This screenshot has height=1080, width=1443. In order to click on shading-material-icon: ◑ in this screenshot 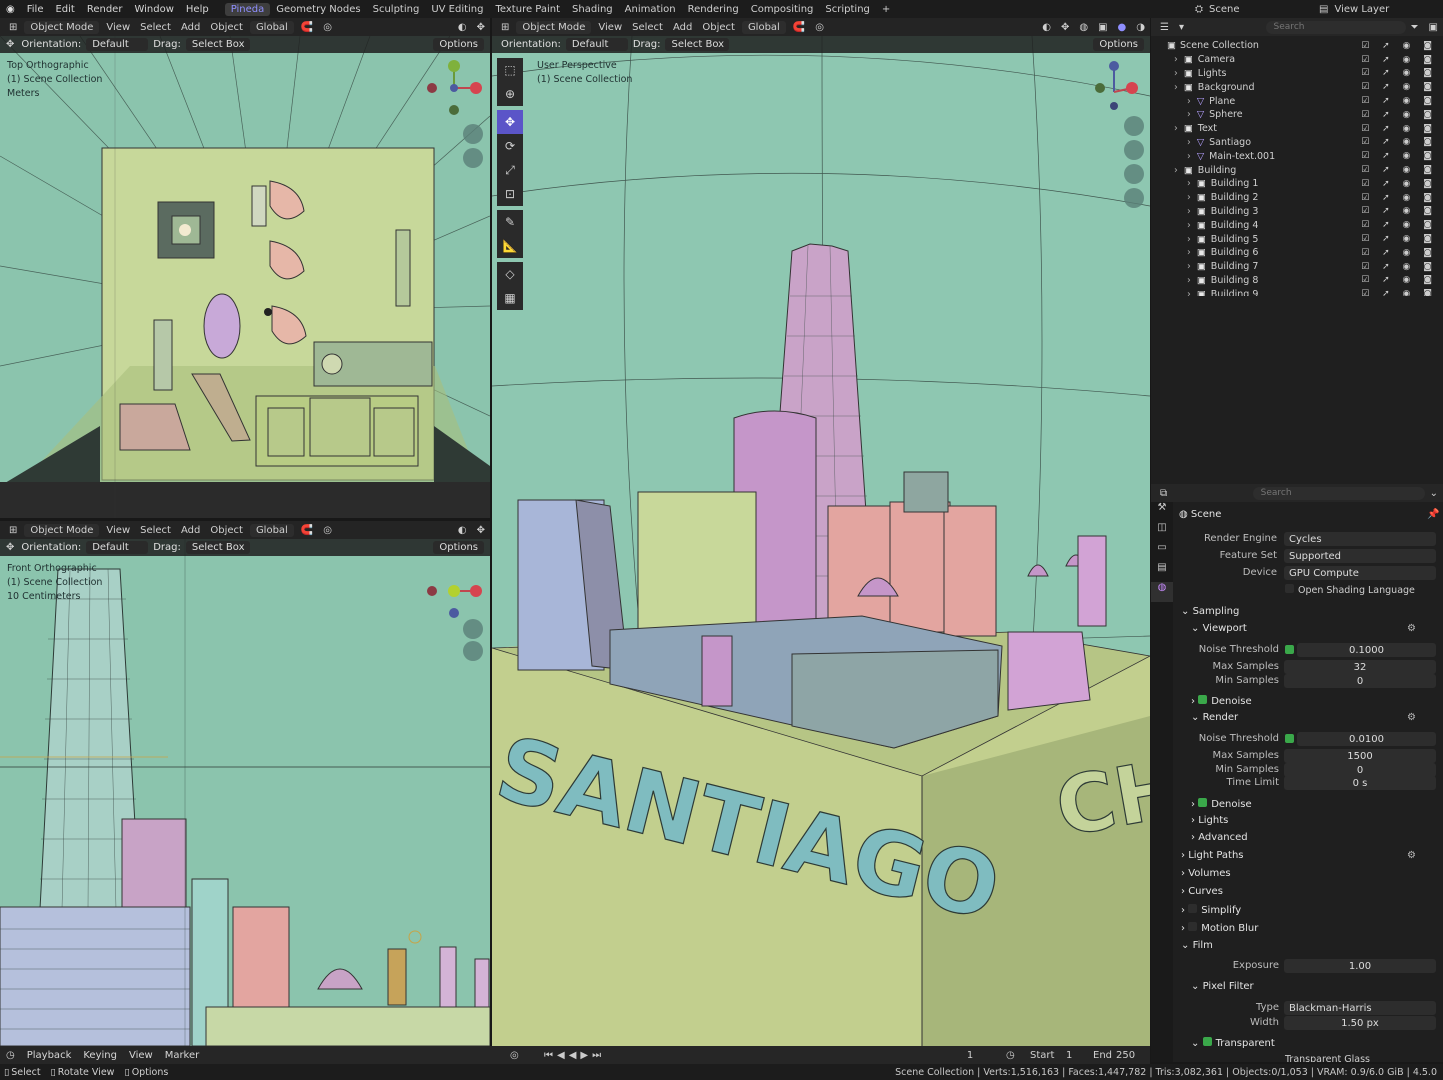, I will do `click(1140, 27)`.